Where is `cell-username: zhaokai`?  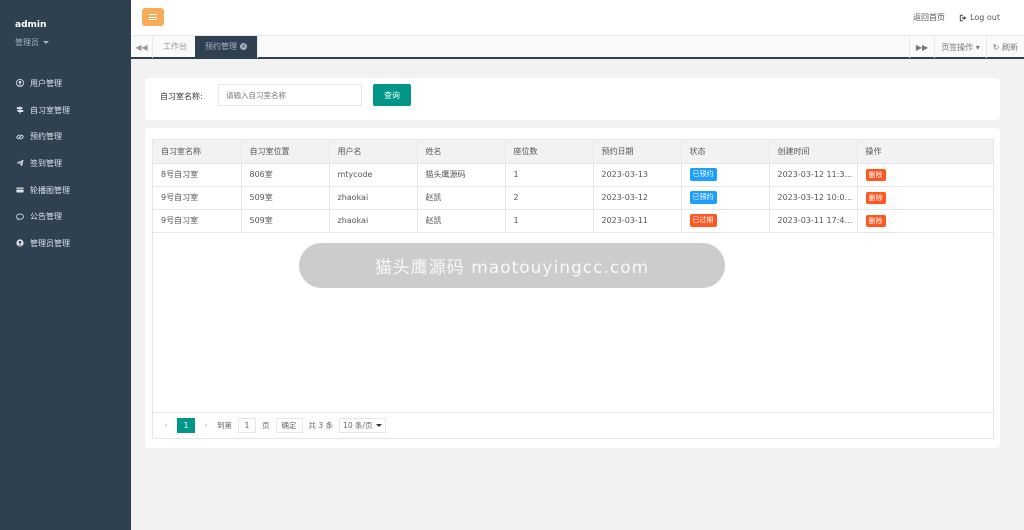 cell-username: zhaokai is located at coordinates (373, 198).